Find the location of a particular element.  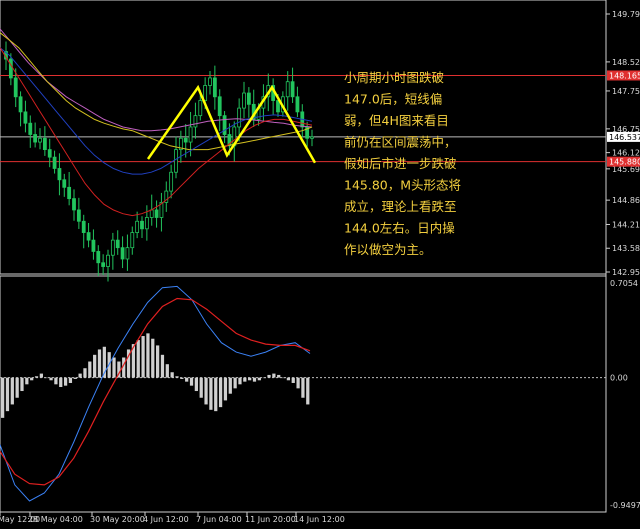

price-tick-label: 146.120 is located at coordinates (626, 153).